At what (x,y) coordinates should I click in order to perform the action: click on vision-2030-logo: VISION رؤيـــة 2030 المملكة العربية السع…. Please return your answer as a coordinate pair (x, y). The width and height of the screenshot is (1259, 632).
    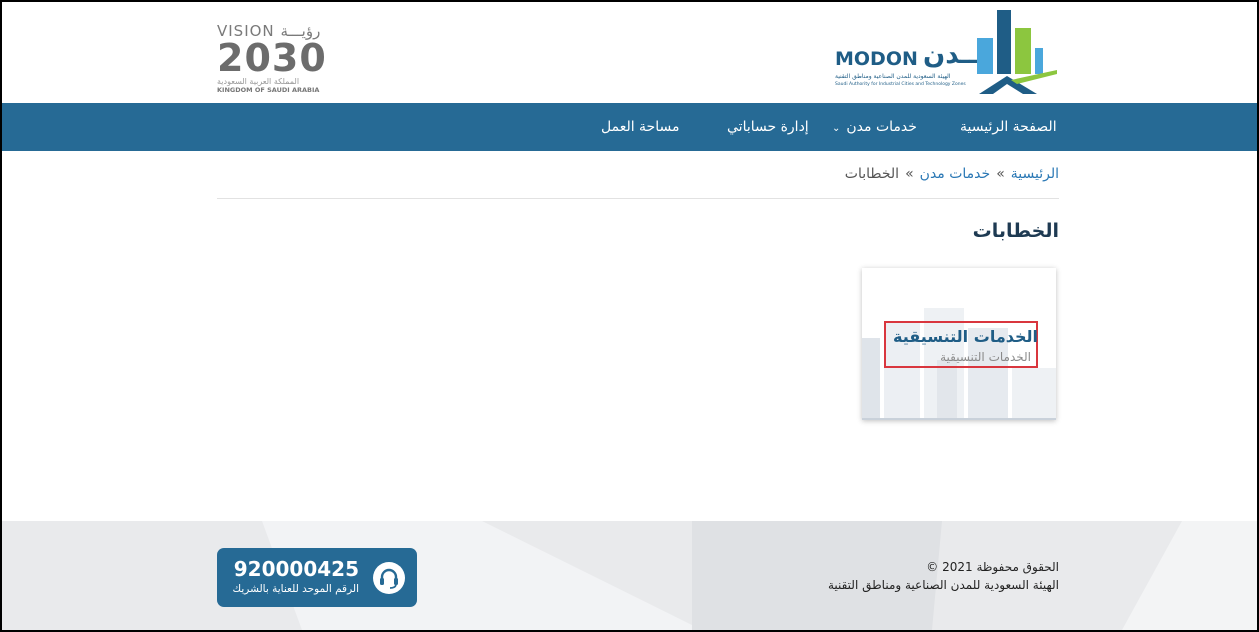
    Looking at the image, I should click on (282, 58).